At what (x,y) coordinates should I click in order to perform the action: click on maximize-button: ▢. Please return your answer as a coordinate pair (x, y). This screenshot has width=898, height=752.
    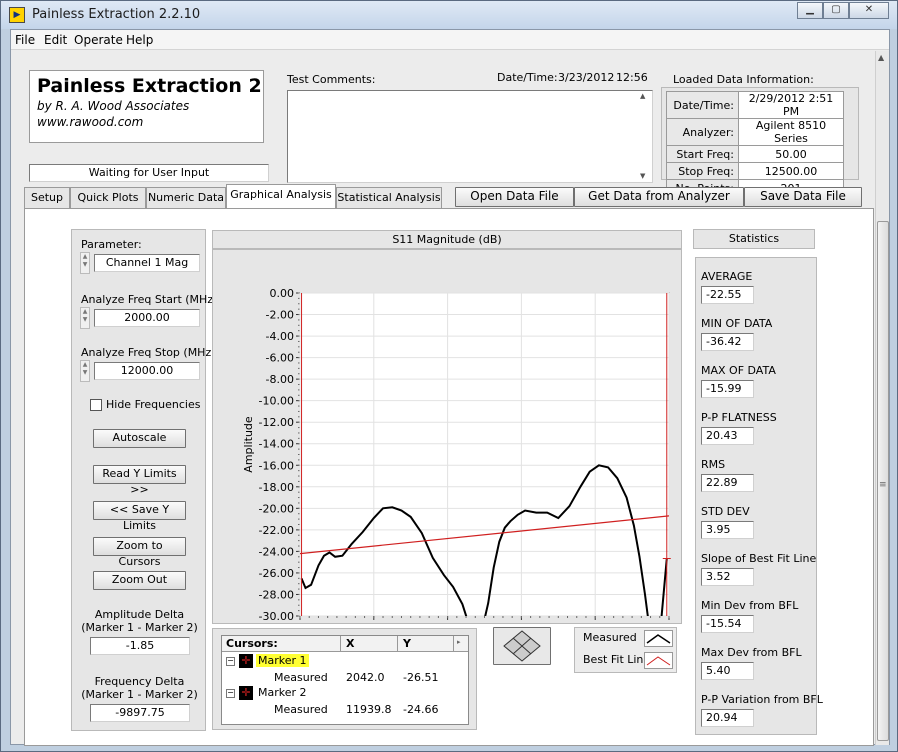
    Looking at the image, I should click on (836, 10).